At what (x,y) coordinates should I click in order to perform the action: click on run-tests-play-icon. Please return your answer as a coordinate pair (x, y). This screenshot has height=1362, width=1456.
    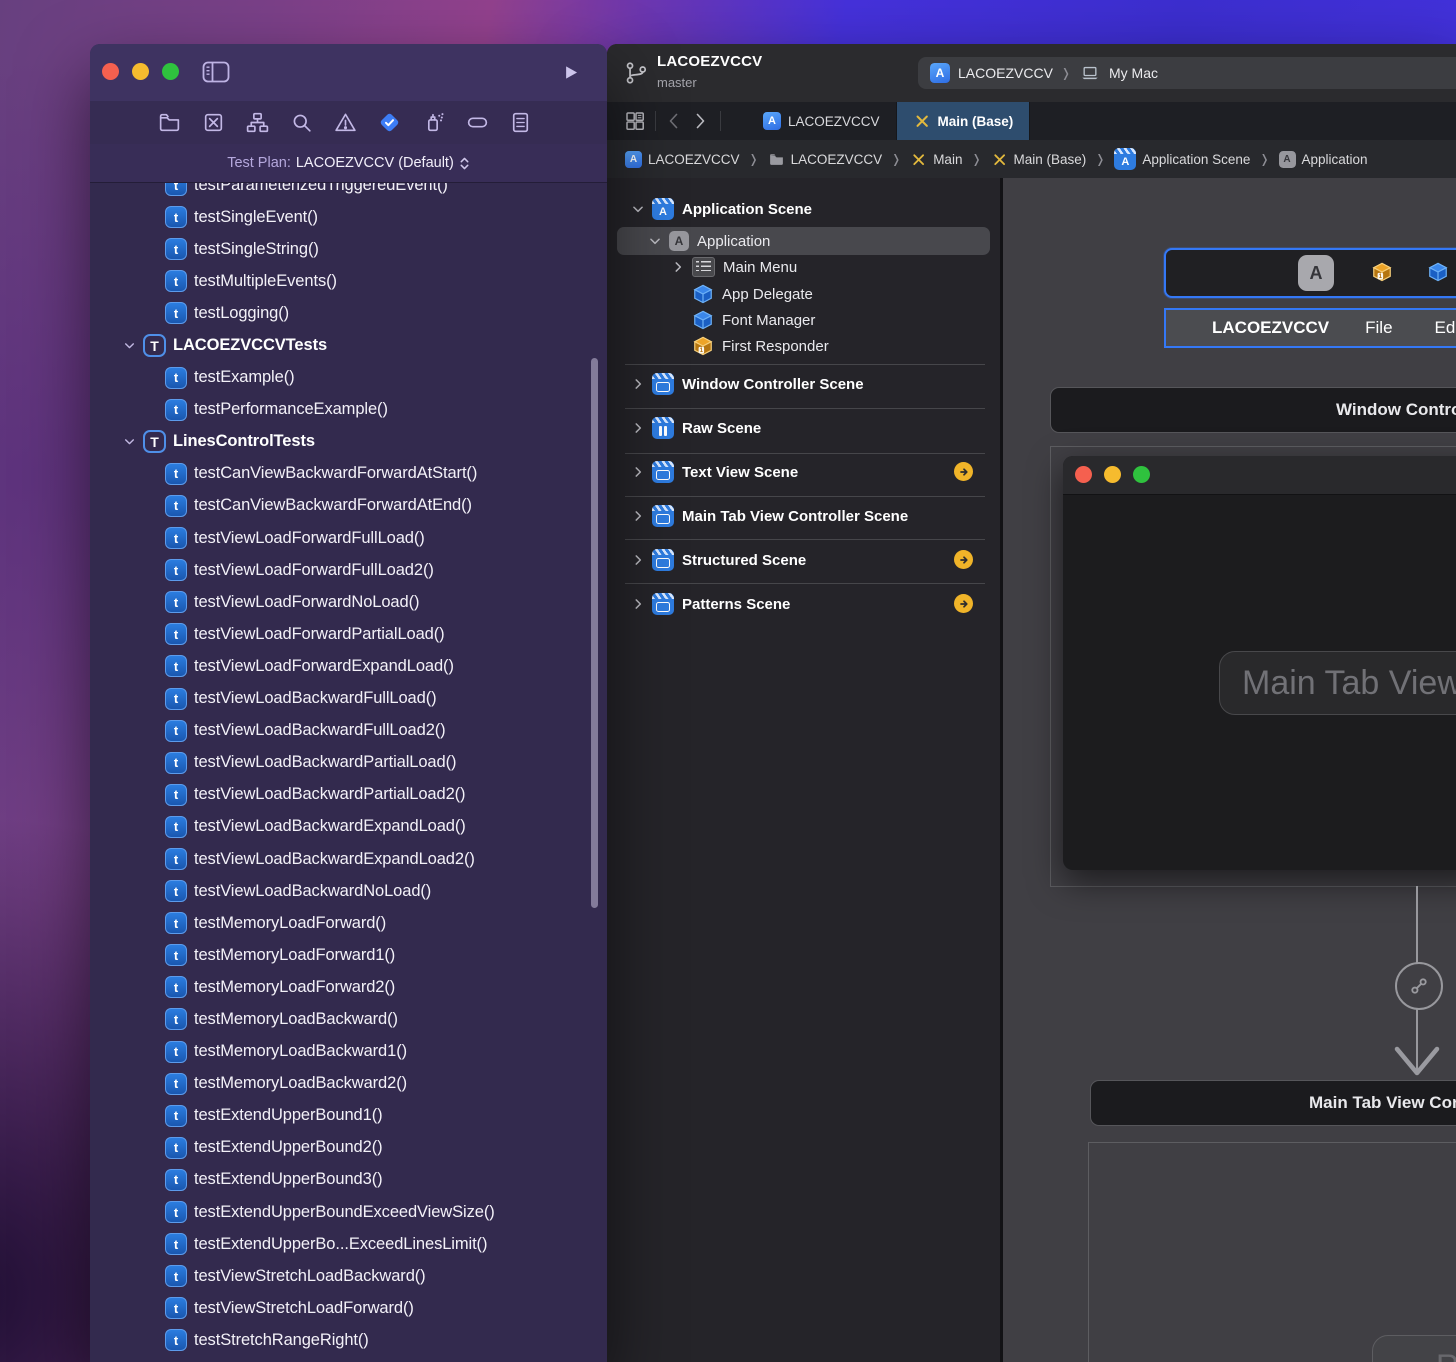
    Looking at the image, I should click on (570, 72).